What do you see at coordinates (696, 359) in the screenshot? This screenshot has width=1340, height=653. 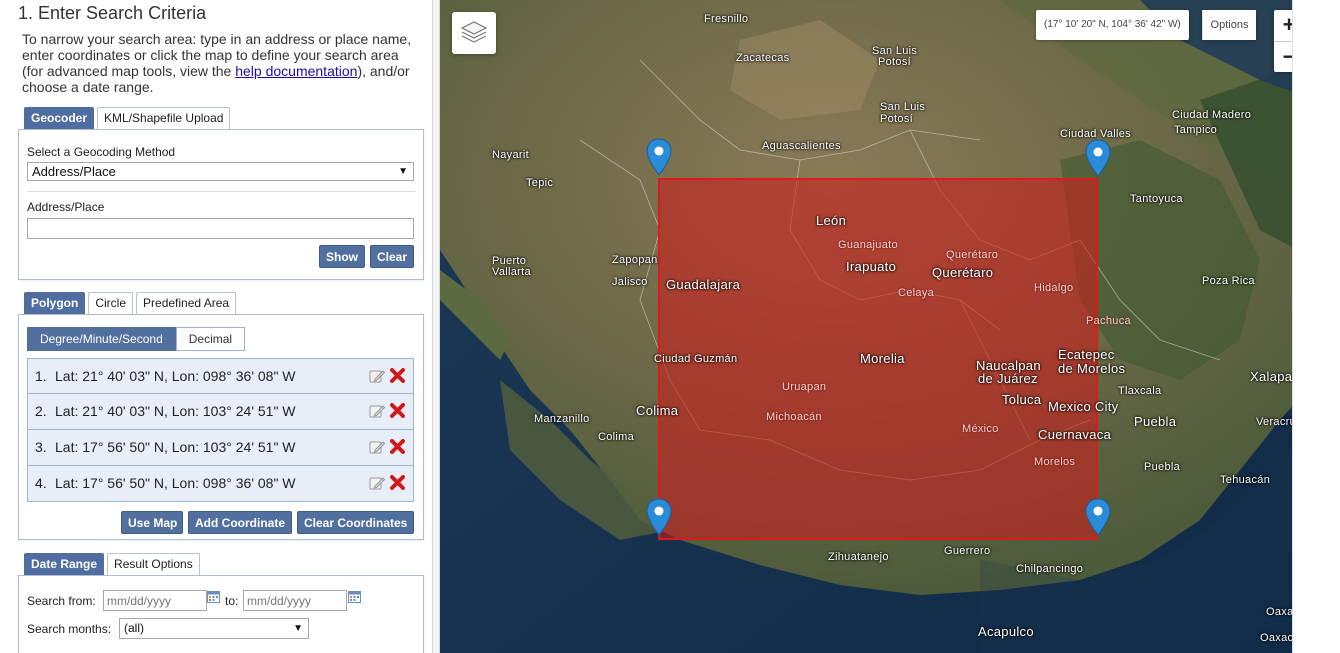 I see `map-place-label: Ciudad Guzmán` at bounding box center [696, 359].